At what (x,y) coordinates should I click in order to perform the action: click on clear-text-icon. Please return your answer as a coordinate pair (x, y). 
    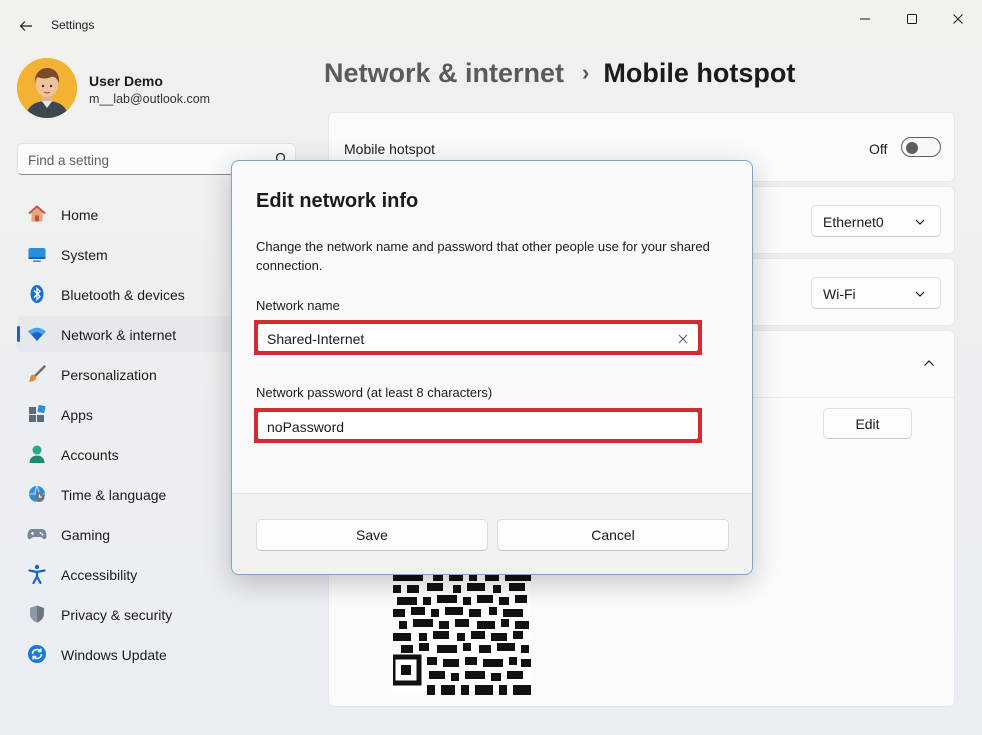
    Looking at the image, I should click on (683, 339).